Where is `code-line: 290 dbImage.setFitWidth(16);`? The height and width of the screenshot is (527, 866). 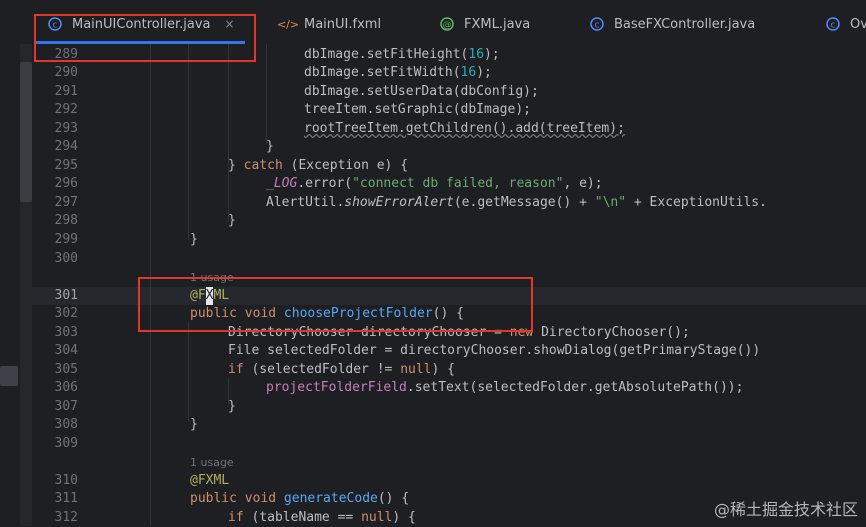 code-line: 290 dbImage.setFitWidth(16); is located at coordinates (433, 73).